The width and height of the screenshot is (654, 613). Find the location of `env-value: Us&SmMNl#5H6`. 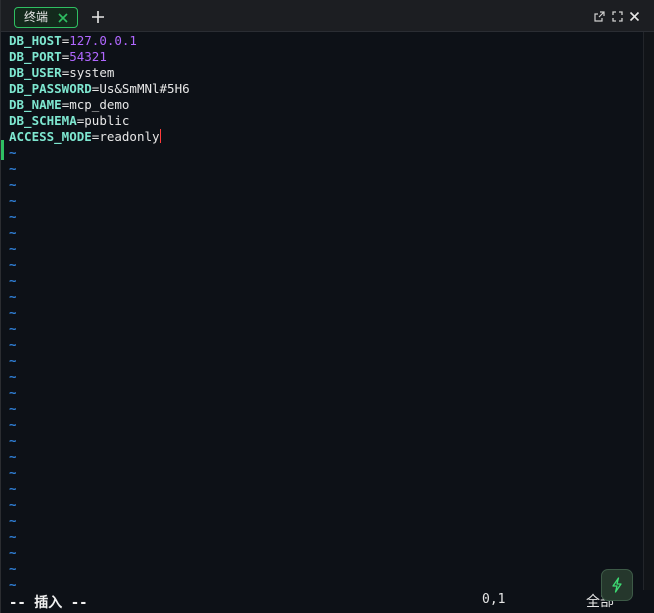

env-value: Us&SmMNl#5H6 is located at coordinates (144, 88).